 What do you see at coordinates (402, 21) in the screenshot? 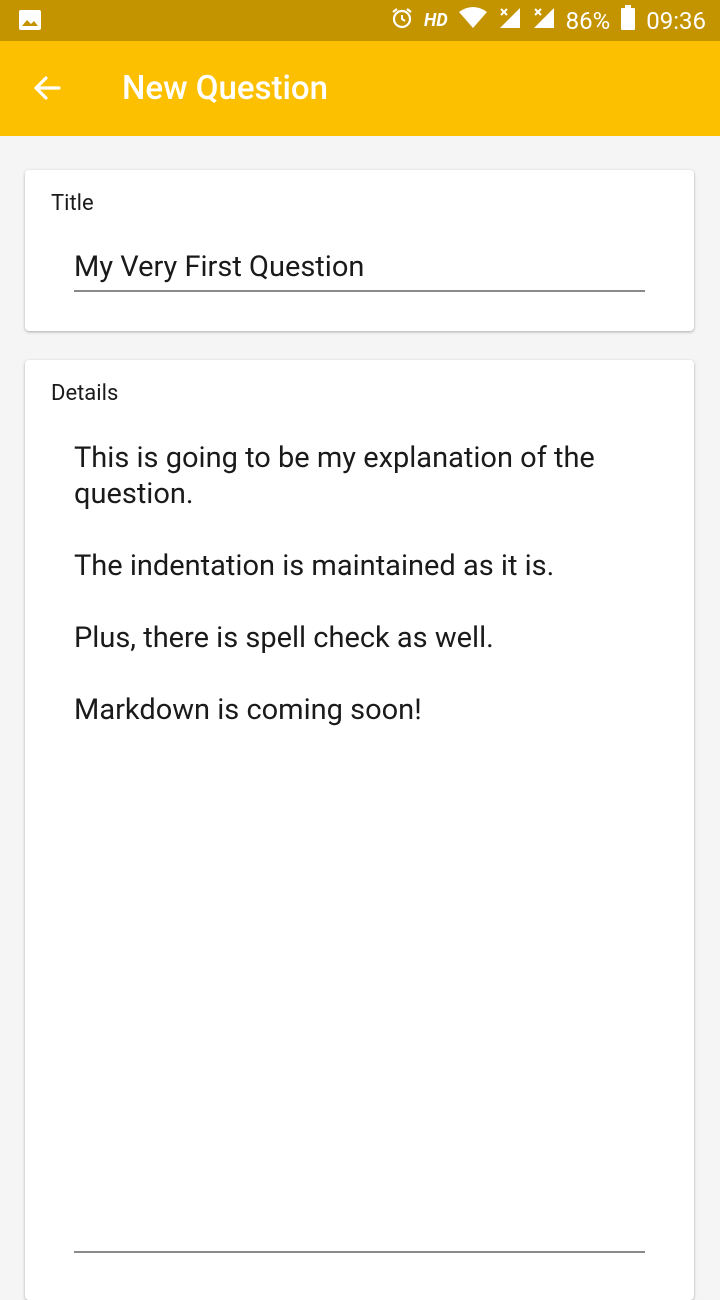
I see `alarm-icon` at bounding box center [402, 21].